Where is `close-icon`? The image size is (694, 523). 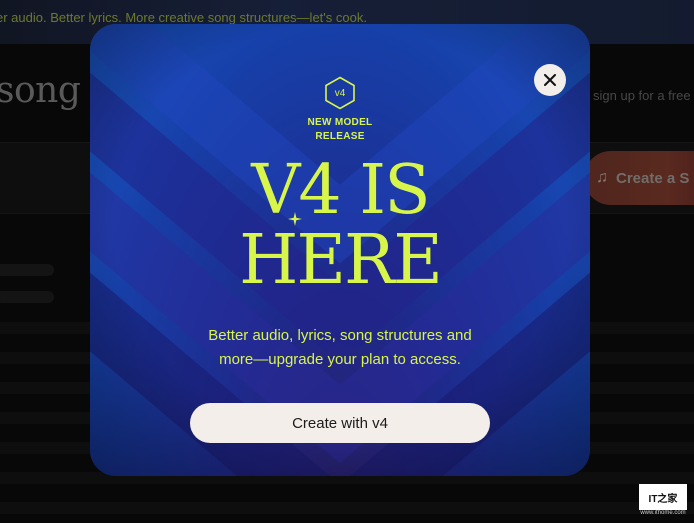
close-icon is located at coordinates (550, 80).